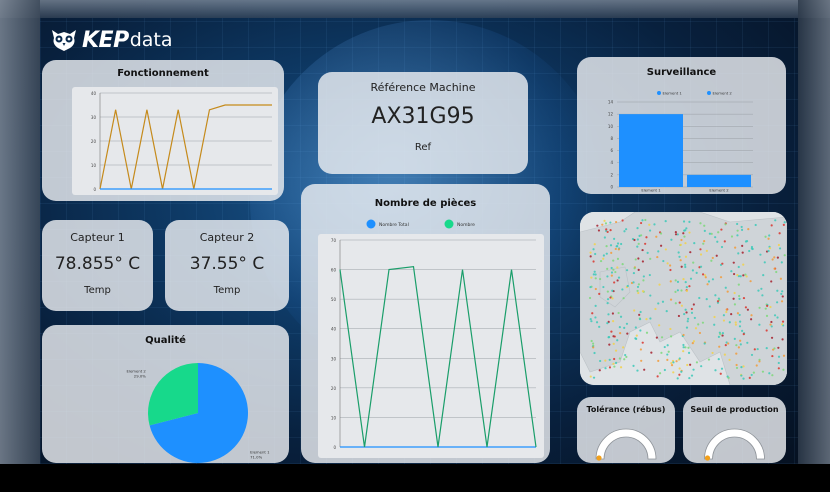  Describe the element at coordinates (611, 138) in the screenshot. I see `y-tick-label: 8` at that location.